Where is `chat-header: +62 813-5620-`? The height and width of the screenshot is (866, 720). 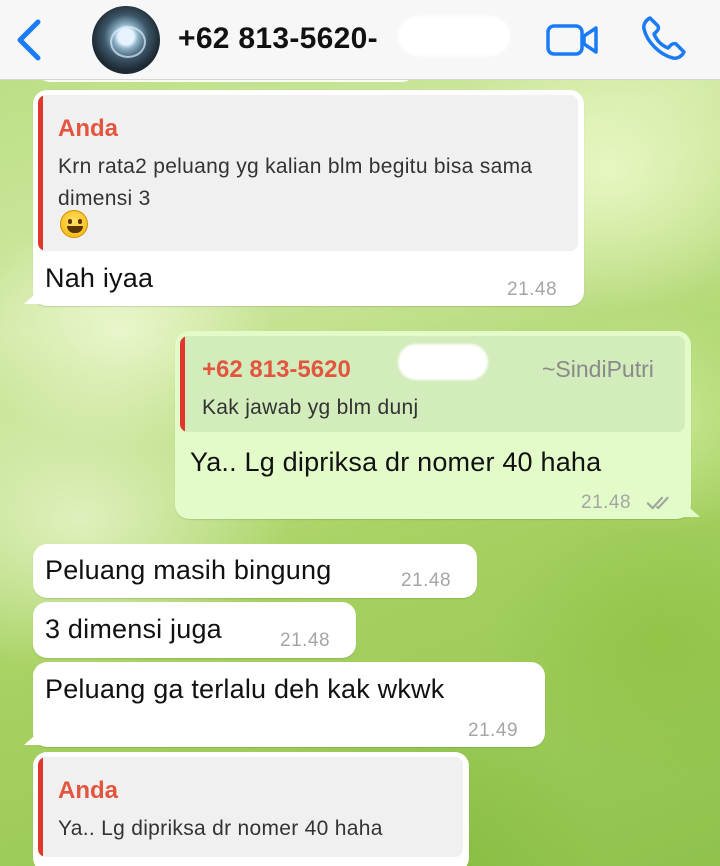 chat-header: +62 813-5620- is located at coordinates (360, 40).